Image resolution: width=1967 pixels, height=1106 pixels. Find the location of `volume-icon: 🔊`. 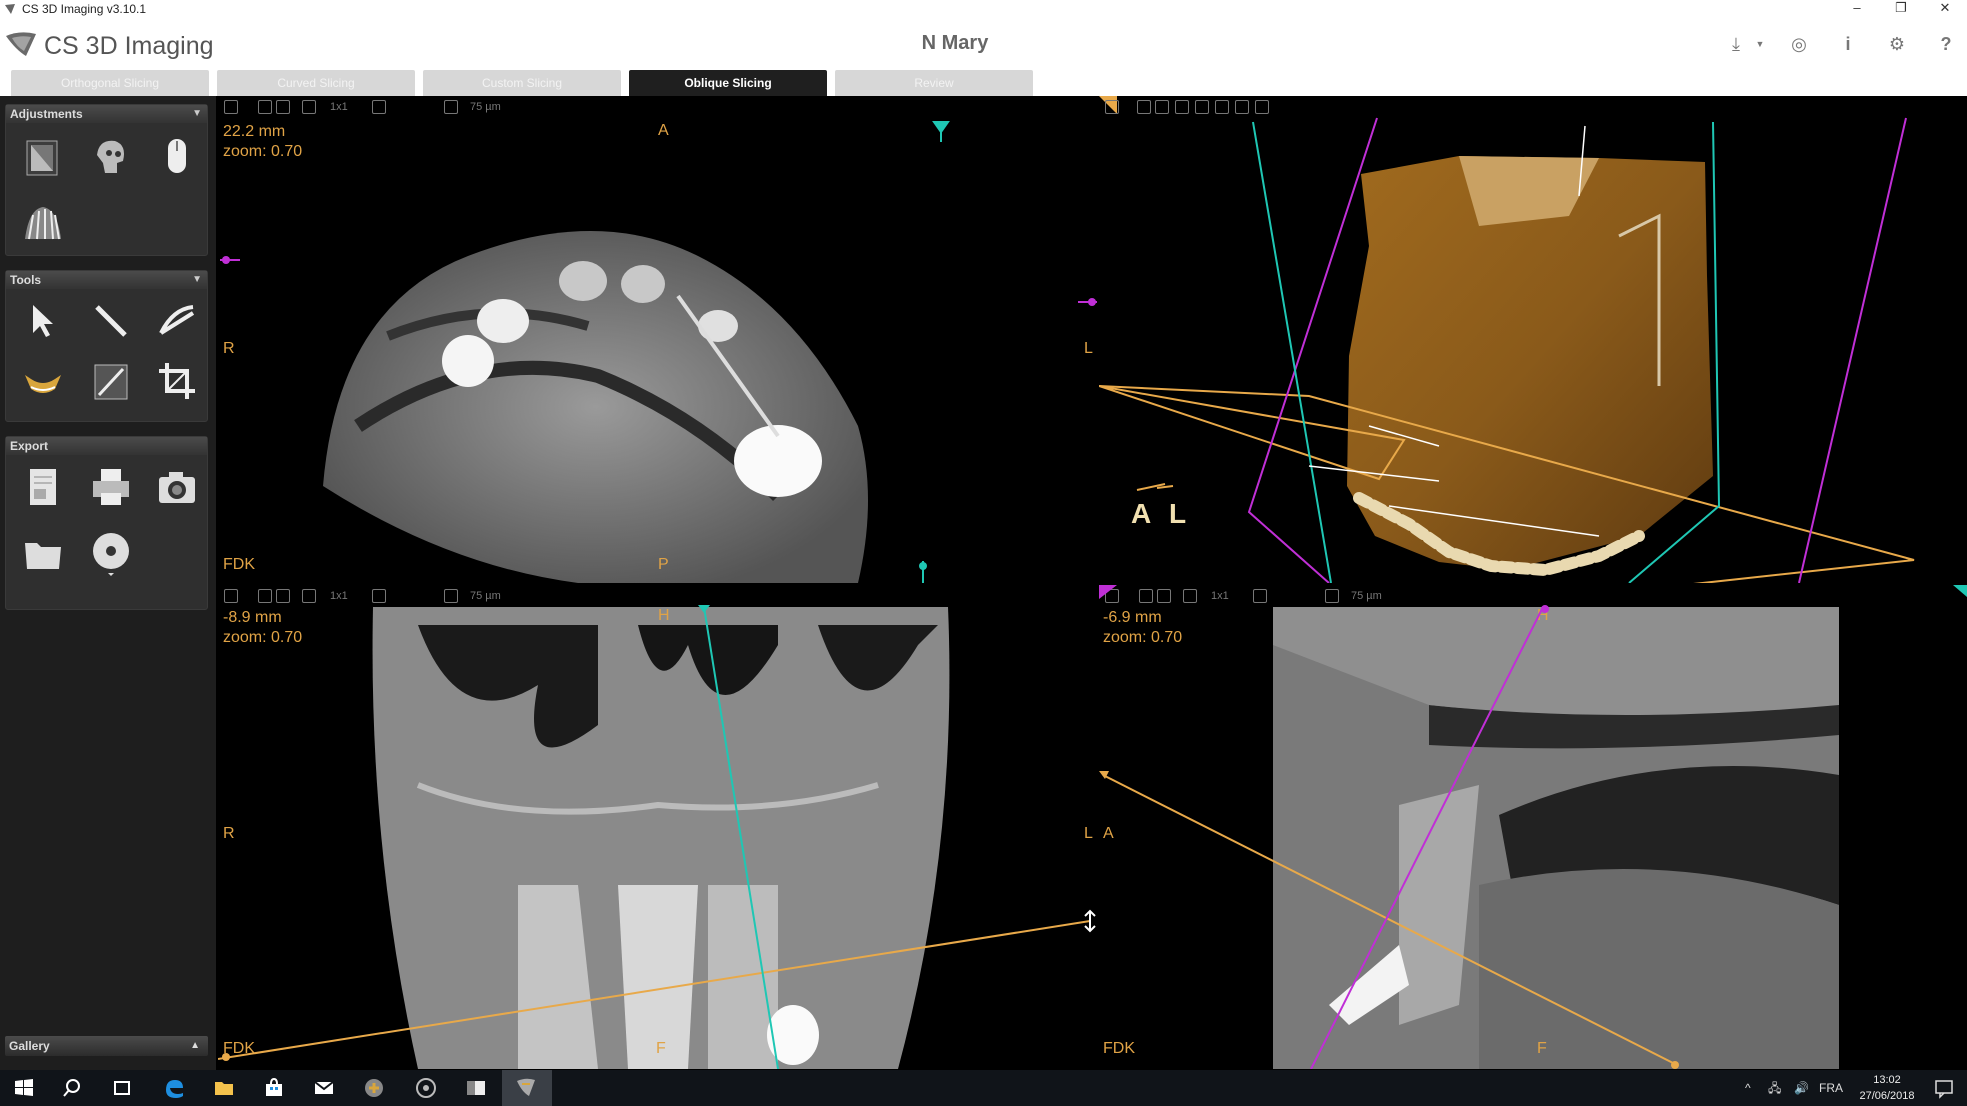

volume-icon: 🔊 is located at coordinates (1801, 1088).